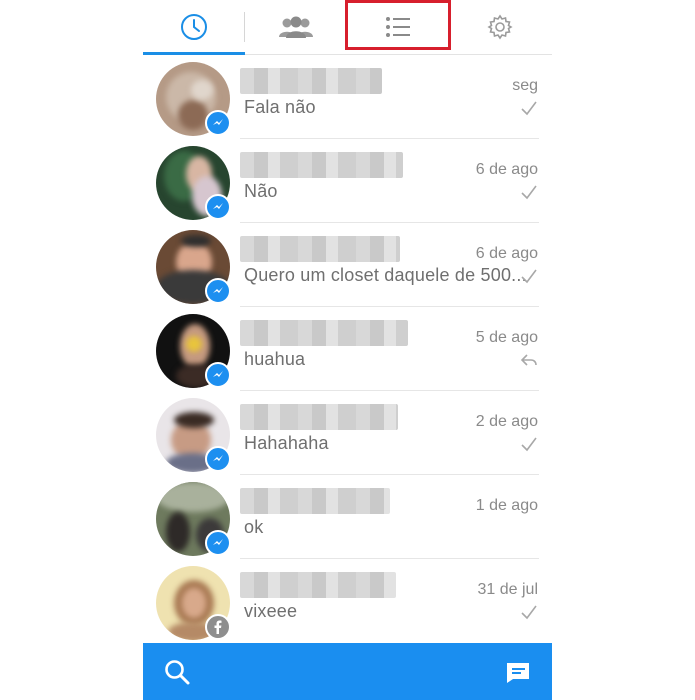  I want to click on gear-icon, so click(500, 27).